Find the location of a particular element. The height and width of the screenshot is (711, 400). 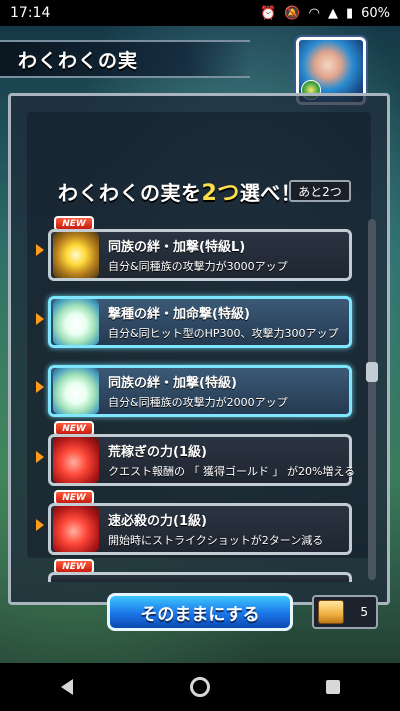

fruit-option-5: 速必殺の力(1級) 開始時にストライクショットが2ターン減る is located at coordinates (200, 529).